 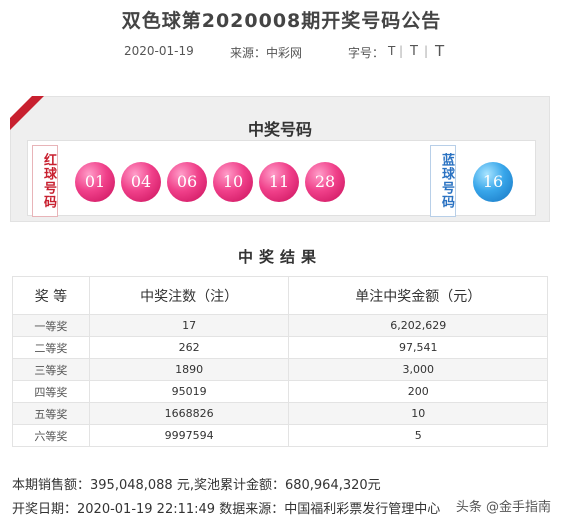 I want to click on table-row: 五等奖 1668826 10, so click(x=280, y=413).